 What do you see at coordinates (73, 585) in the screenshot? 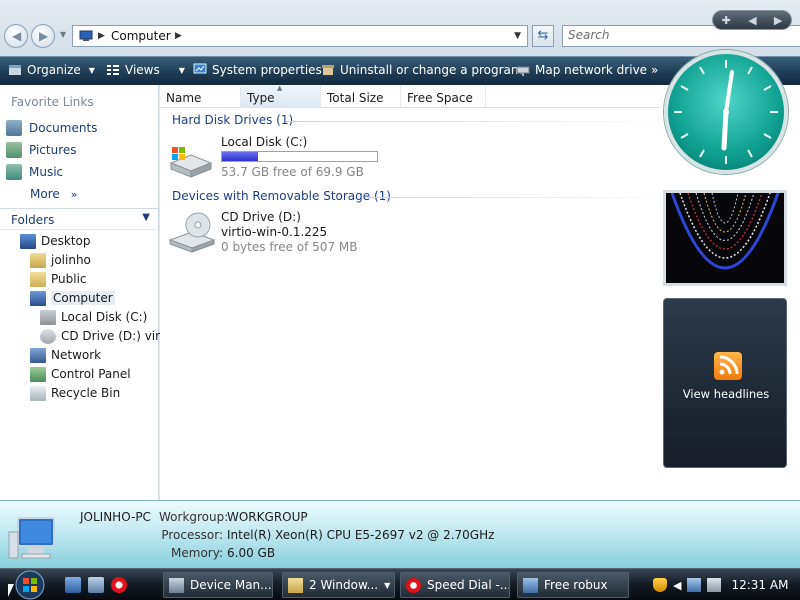
I see `show-desktop-icon` at bounding box center [73, 585].